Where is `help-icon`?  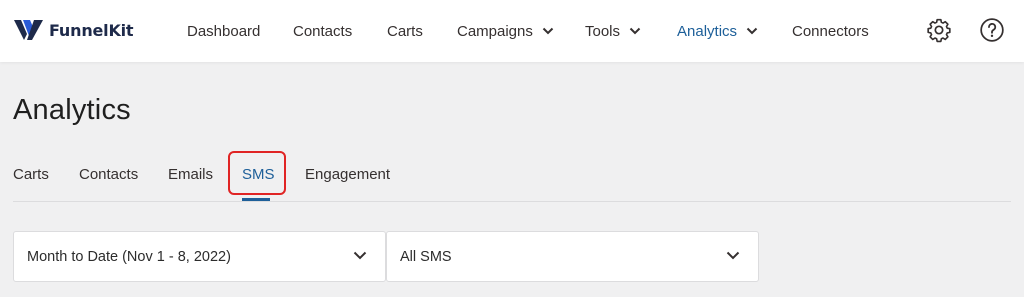 help-icon is located at coordinates (992, 30).